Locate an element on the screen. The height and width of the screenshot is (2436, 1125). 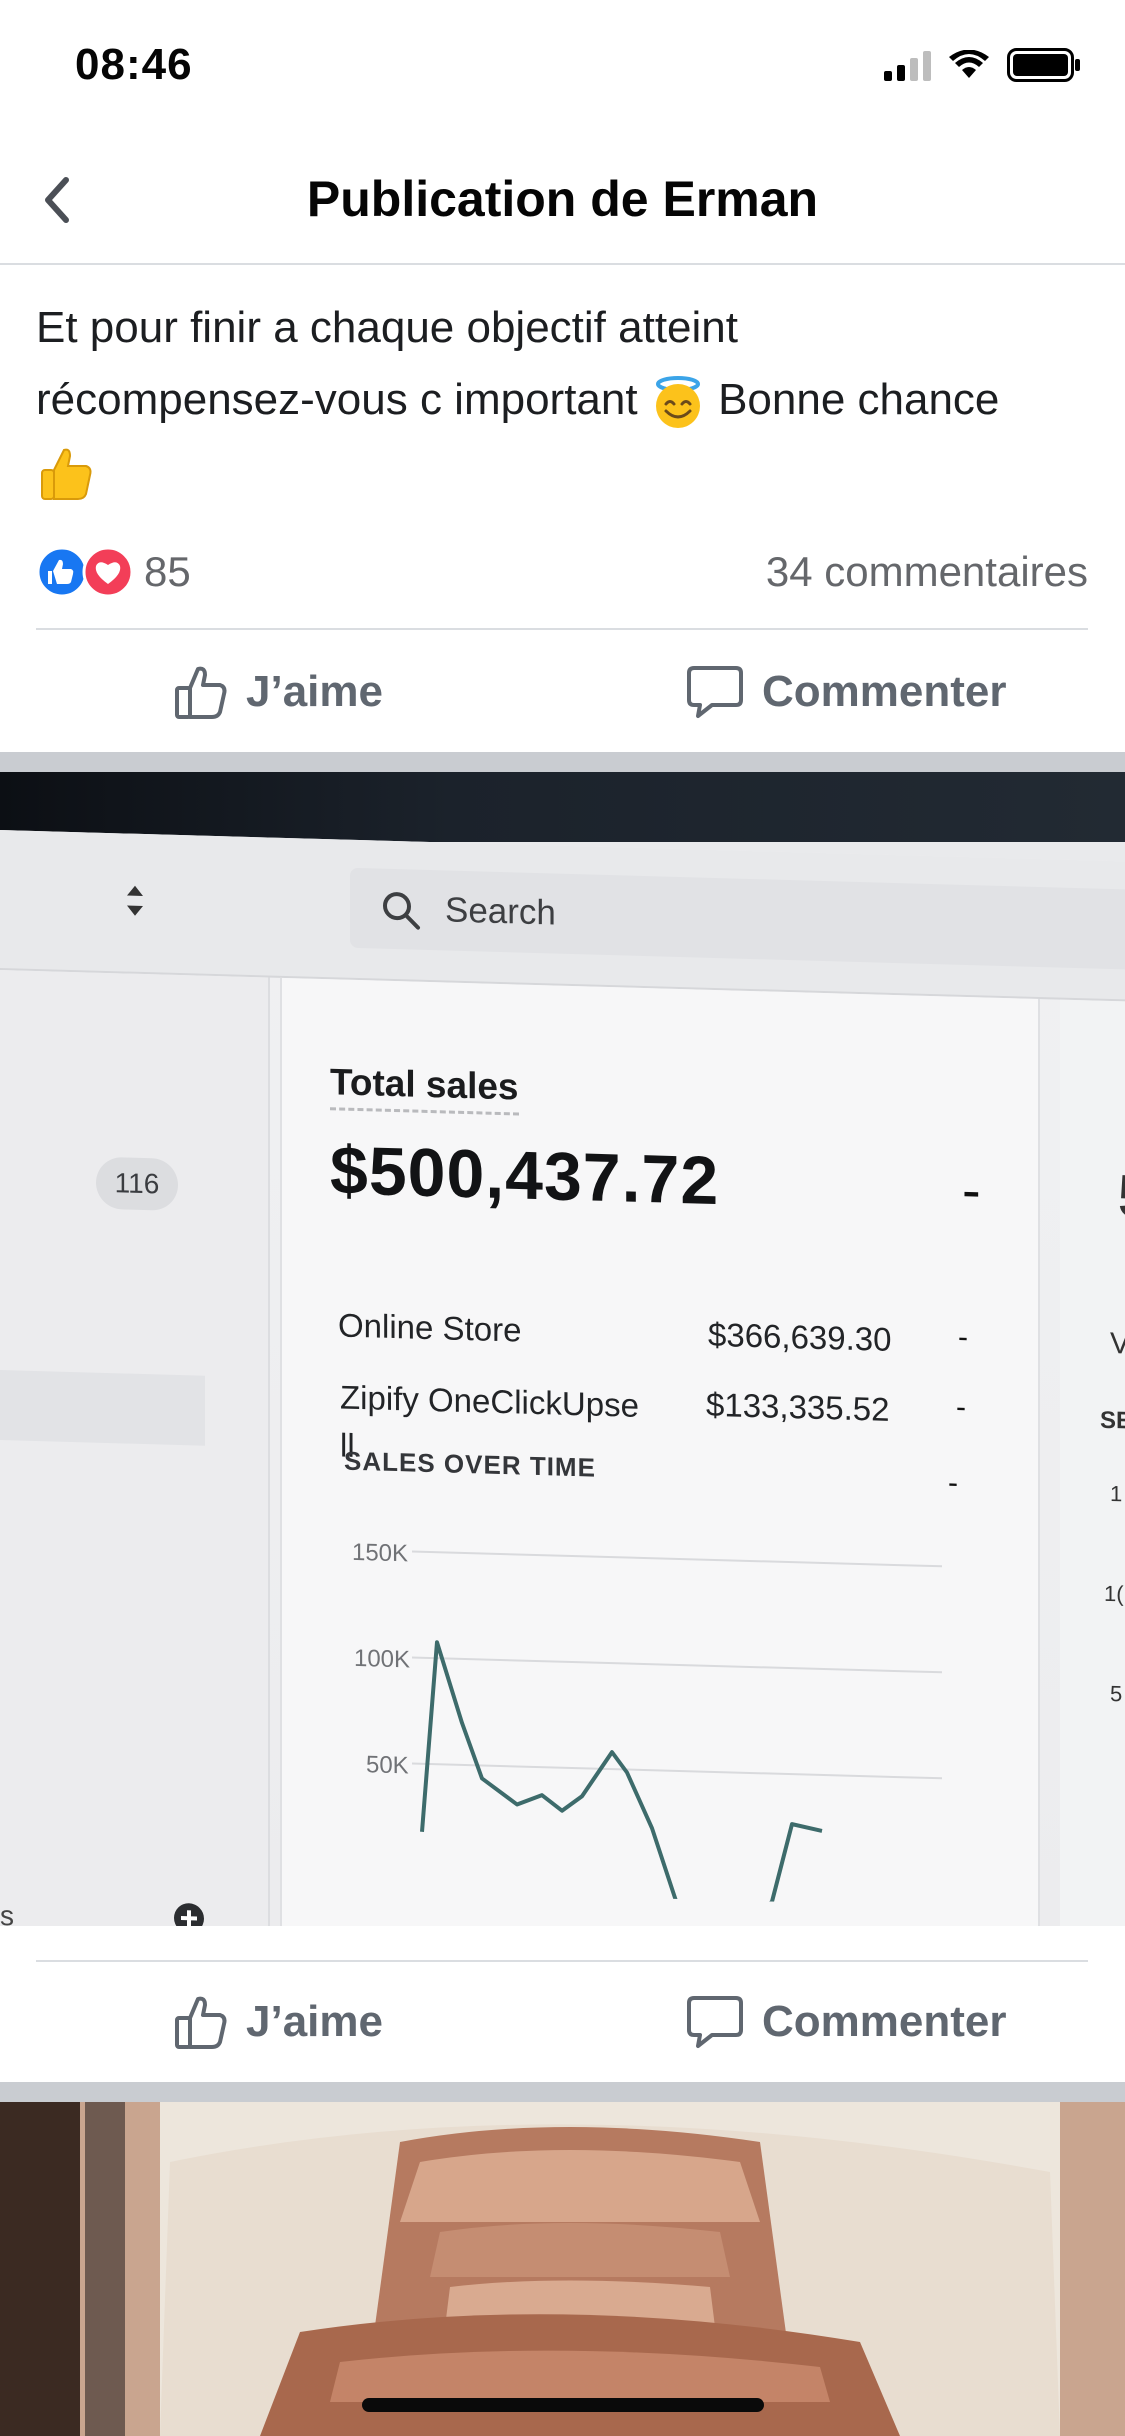
thumbs-up-icon is located at coordinates (66, 475).